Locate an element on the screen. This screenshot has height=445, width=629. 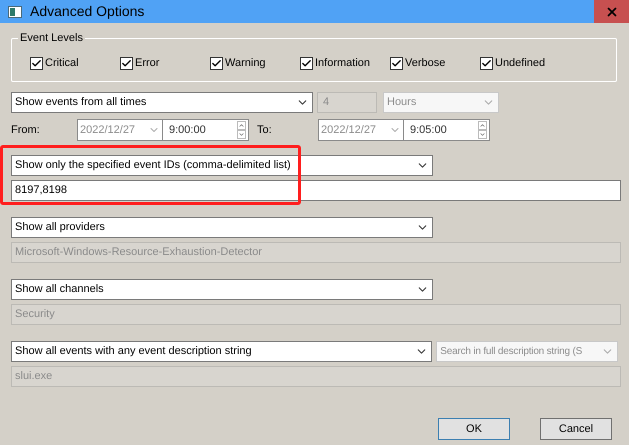
level-checkbox: Verbose is located at coordinates (435, 63).